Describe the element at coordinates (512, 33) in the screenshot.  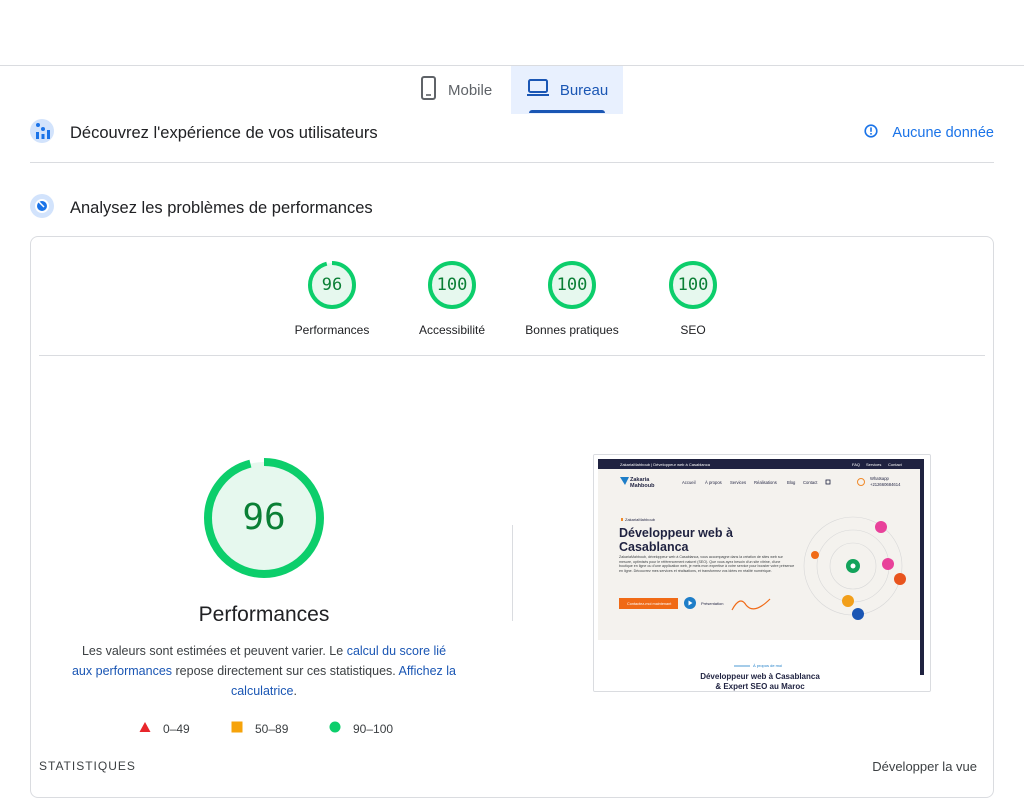
I see `top-bar` at that location.